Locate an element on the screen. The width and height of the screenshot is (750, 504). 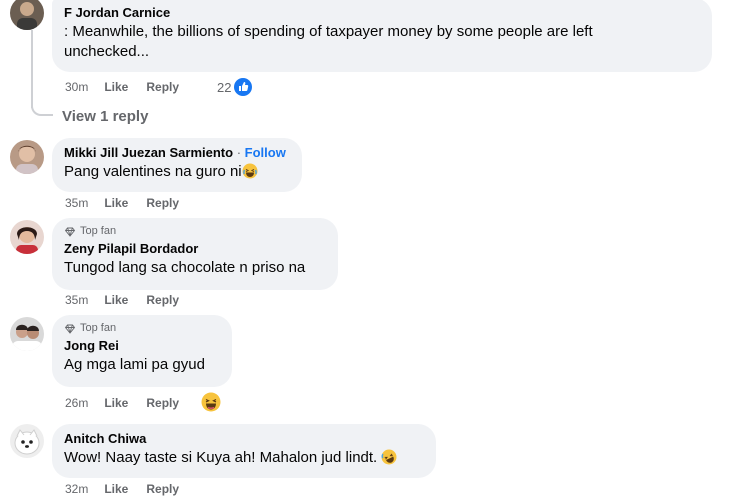
comment-text-content: Pang valentines na guro ni is located at coordinates (153, 171).